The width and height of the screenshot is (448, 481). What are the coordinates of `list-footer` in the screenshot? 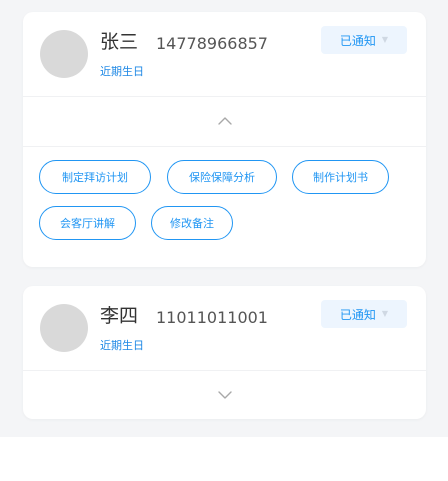 It's located at (224, 459).